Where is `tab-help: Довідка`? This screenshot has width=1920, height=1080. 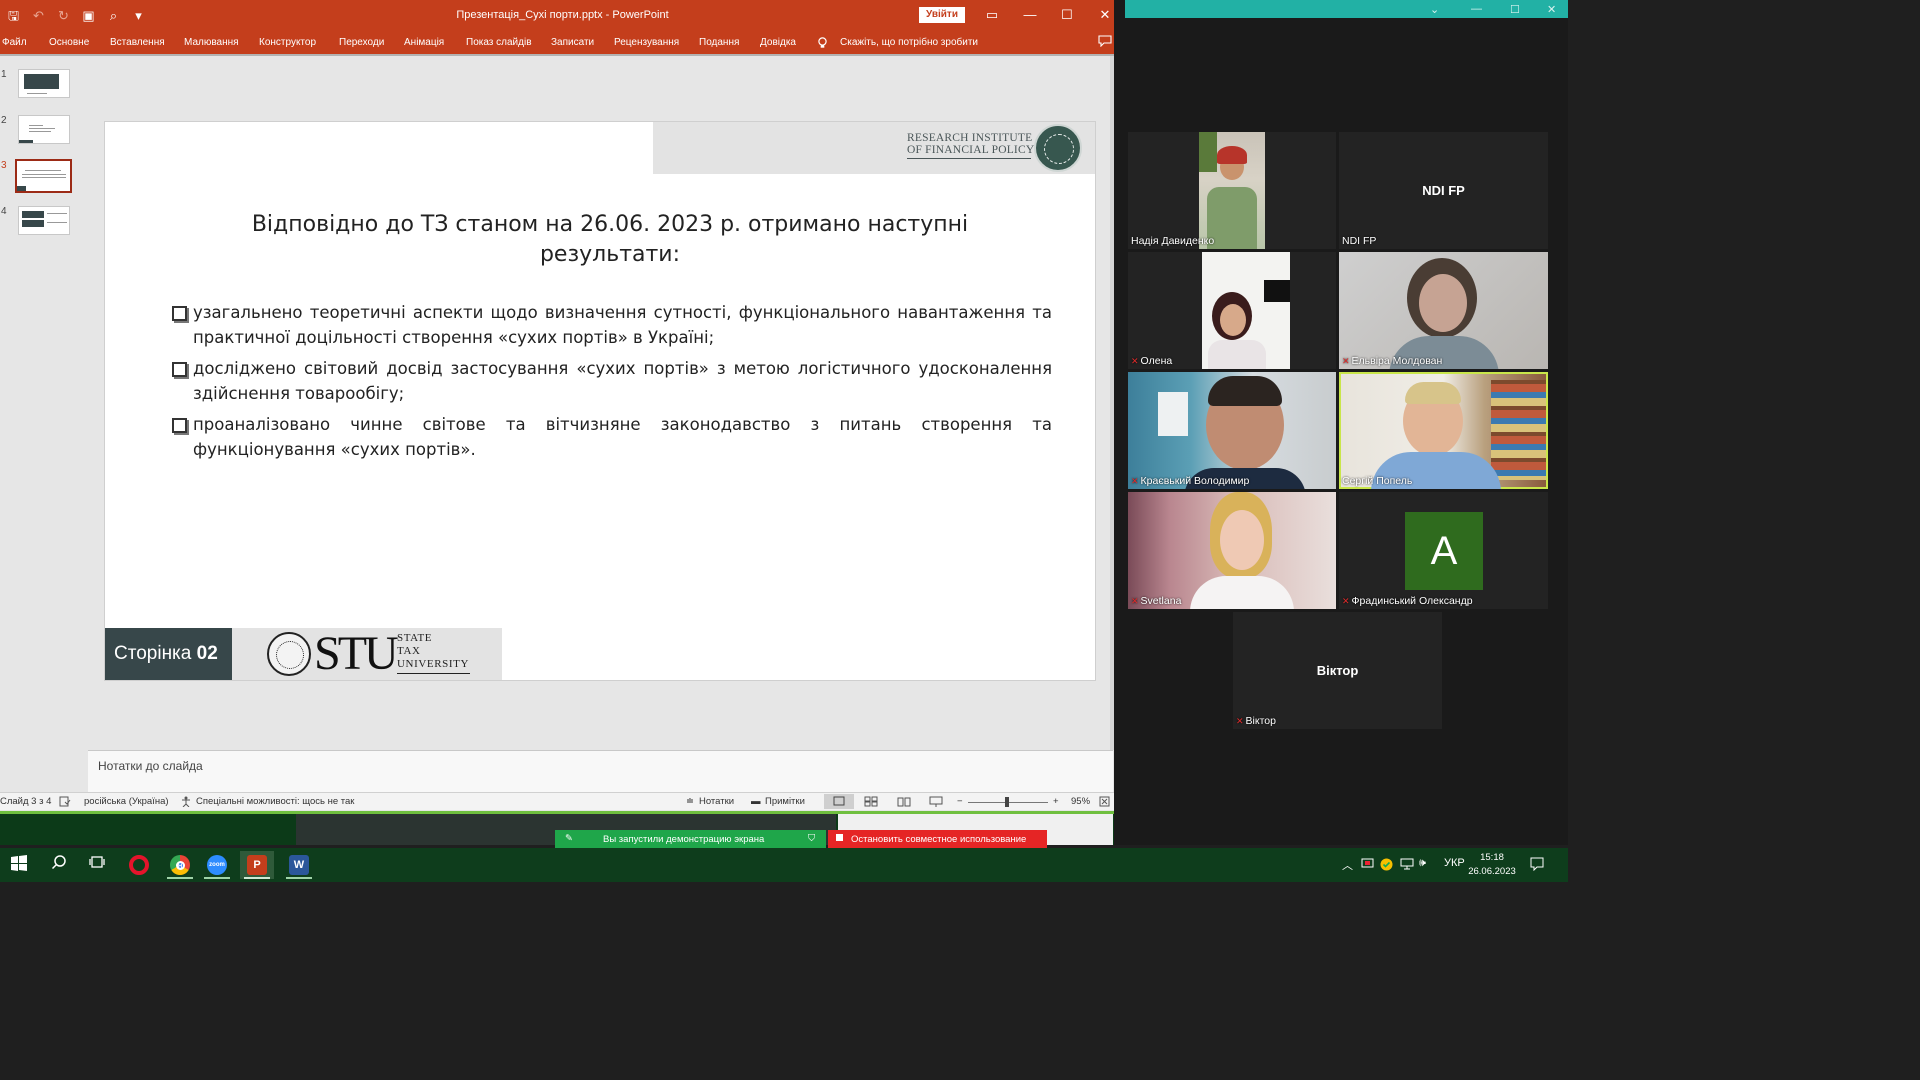 tab-help: Довідка is located at coordinates (778, 42).